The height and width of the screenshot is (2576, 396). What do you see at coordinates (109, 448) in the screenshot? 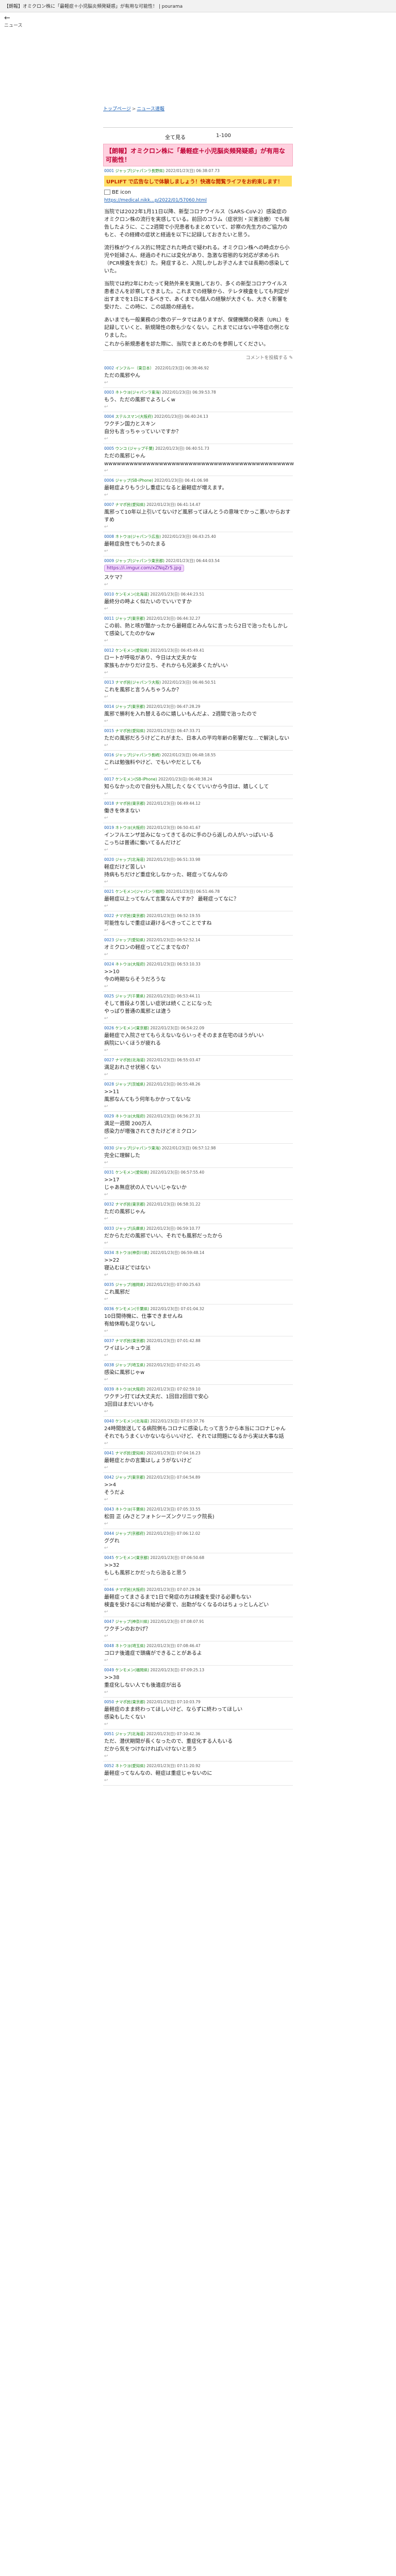
I see `post-number: 0005` at bounding box center [109, 448].